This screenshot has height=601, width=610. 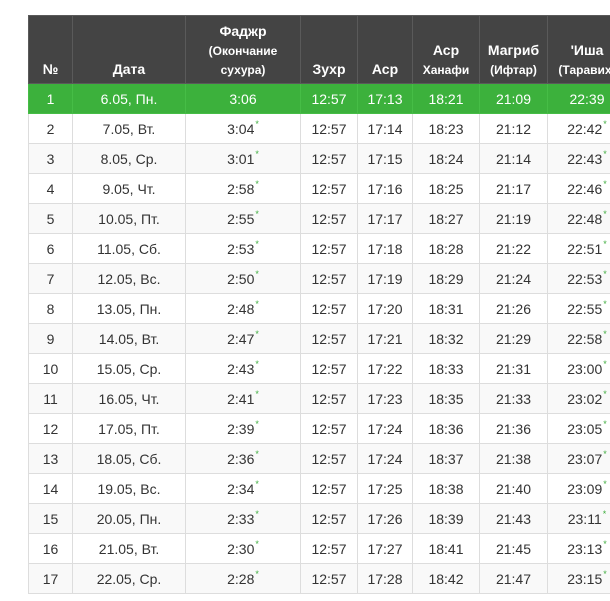 I want to click on cell-fajr-value: 2:33, so click(x=241, y=518).